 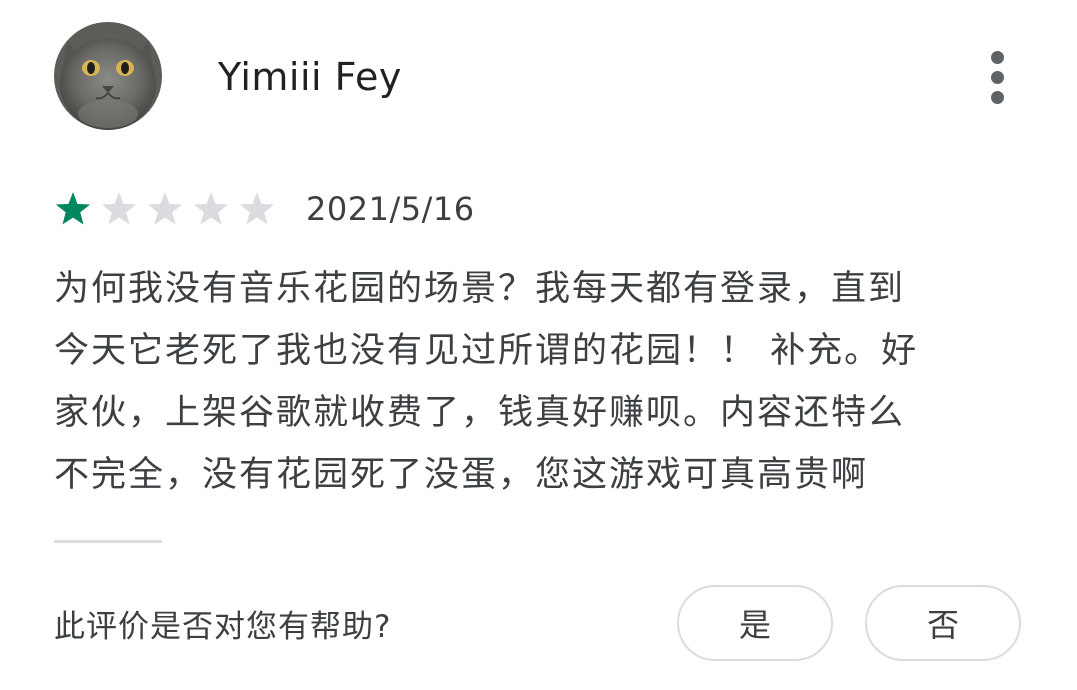 I want to click on avatar, so click(x=108, y=76).